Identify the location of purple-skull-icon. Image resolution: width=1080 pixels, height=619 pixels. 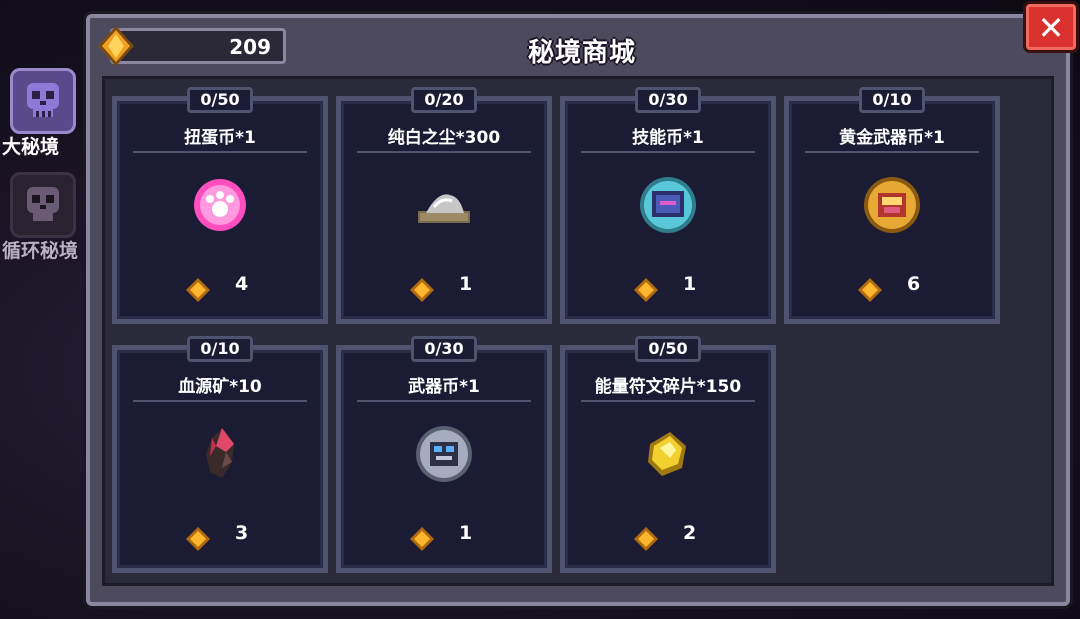
(43, 101).